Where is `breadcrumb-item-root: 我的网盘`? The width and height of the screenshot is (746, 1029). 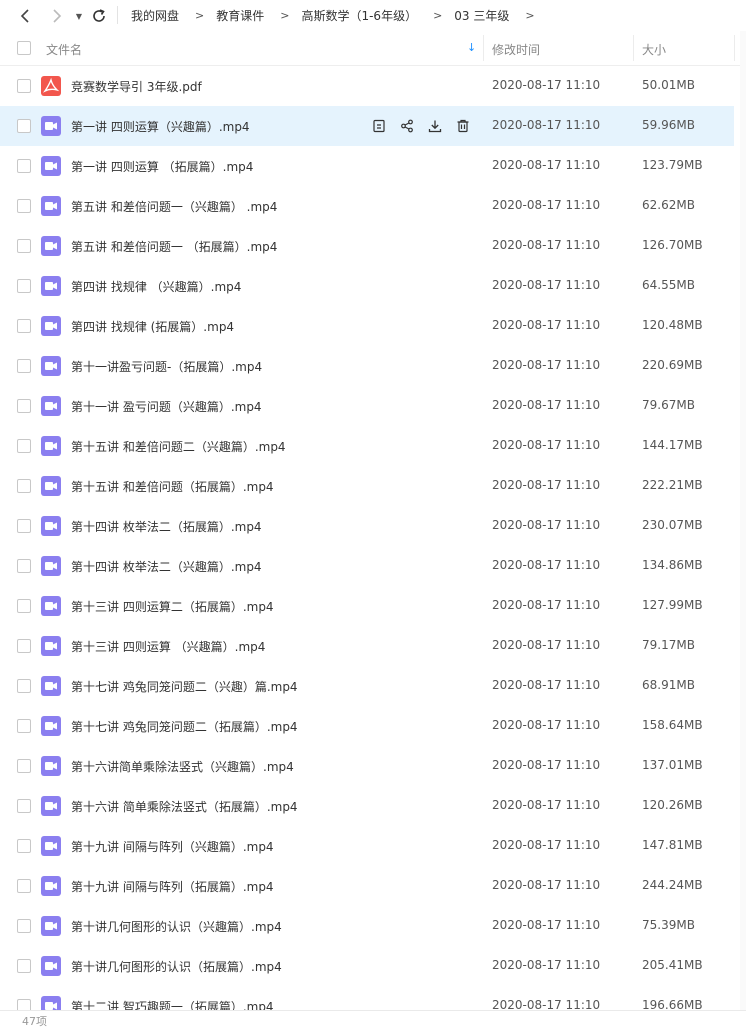 breadcrumb-item-root: 我的网盘 is located at coordinates (155, 15).